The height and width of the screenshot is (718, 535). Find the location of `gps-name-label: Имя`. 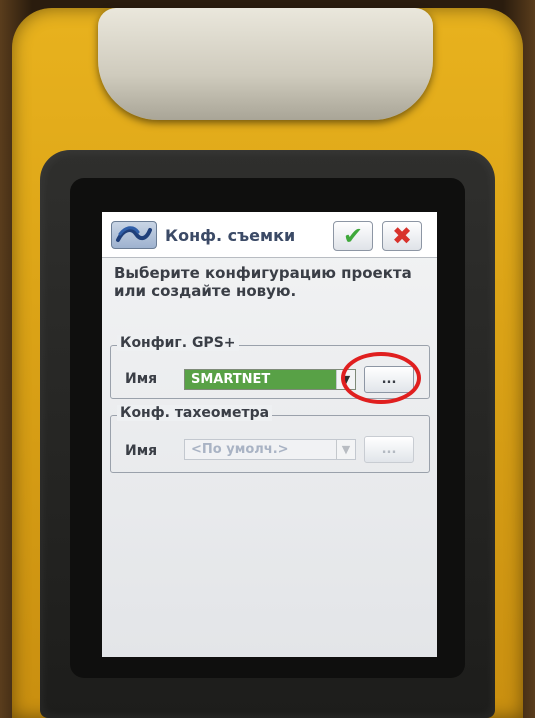

gps-name-label: Имя is located at coordinates (141, 379).